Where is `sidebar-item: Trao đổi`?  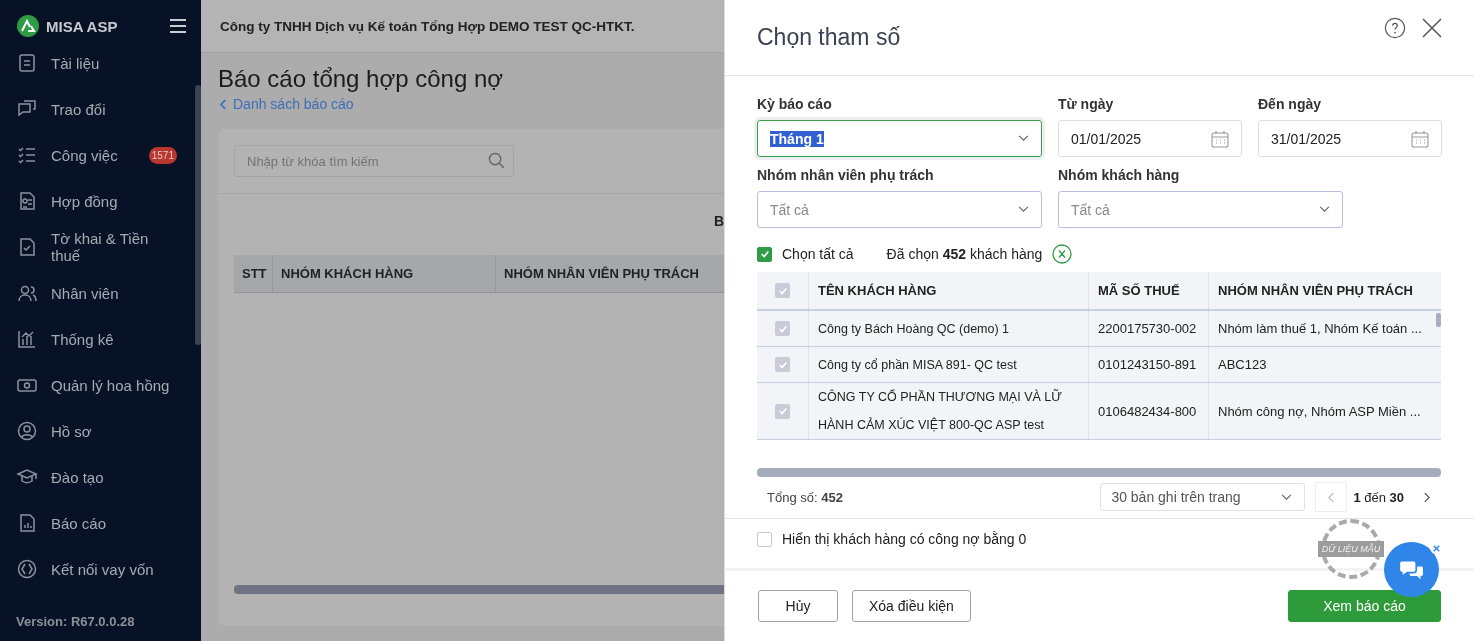 sidebar-item: Trao đổi is located at coordinates (97, 109).